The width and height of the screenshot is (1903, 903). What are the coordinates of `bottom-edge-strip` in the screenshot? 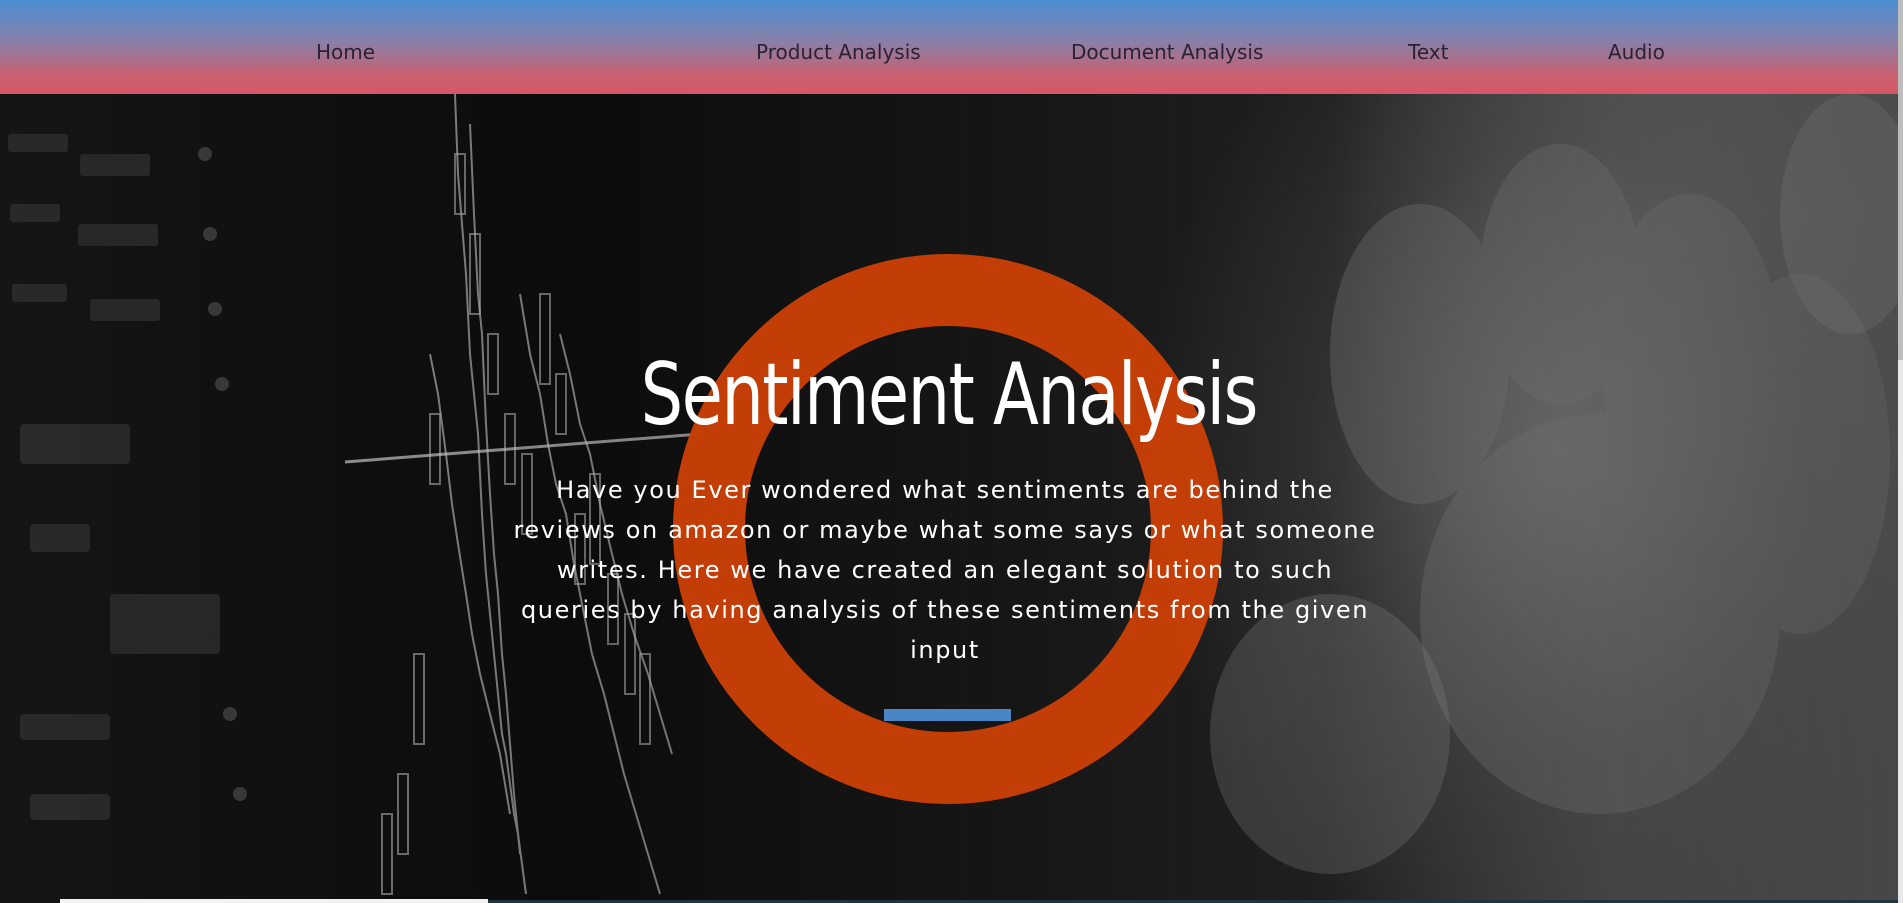 It's located at (274, 901).